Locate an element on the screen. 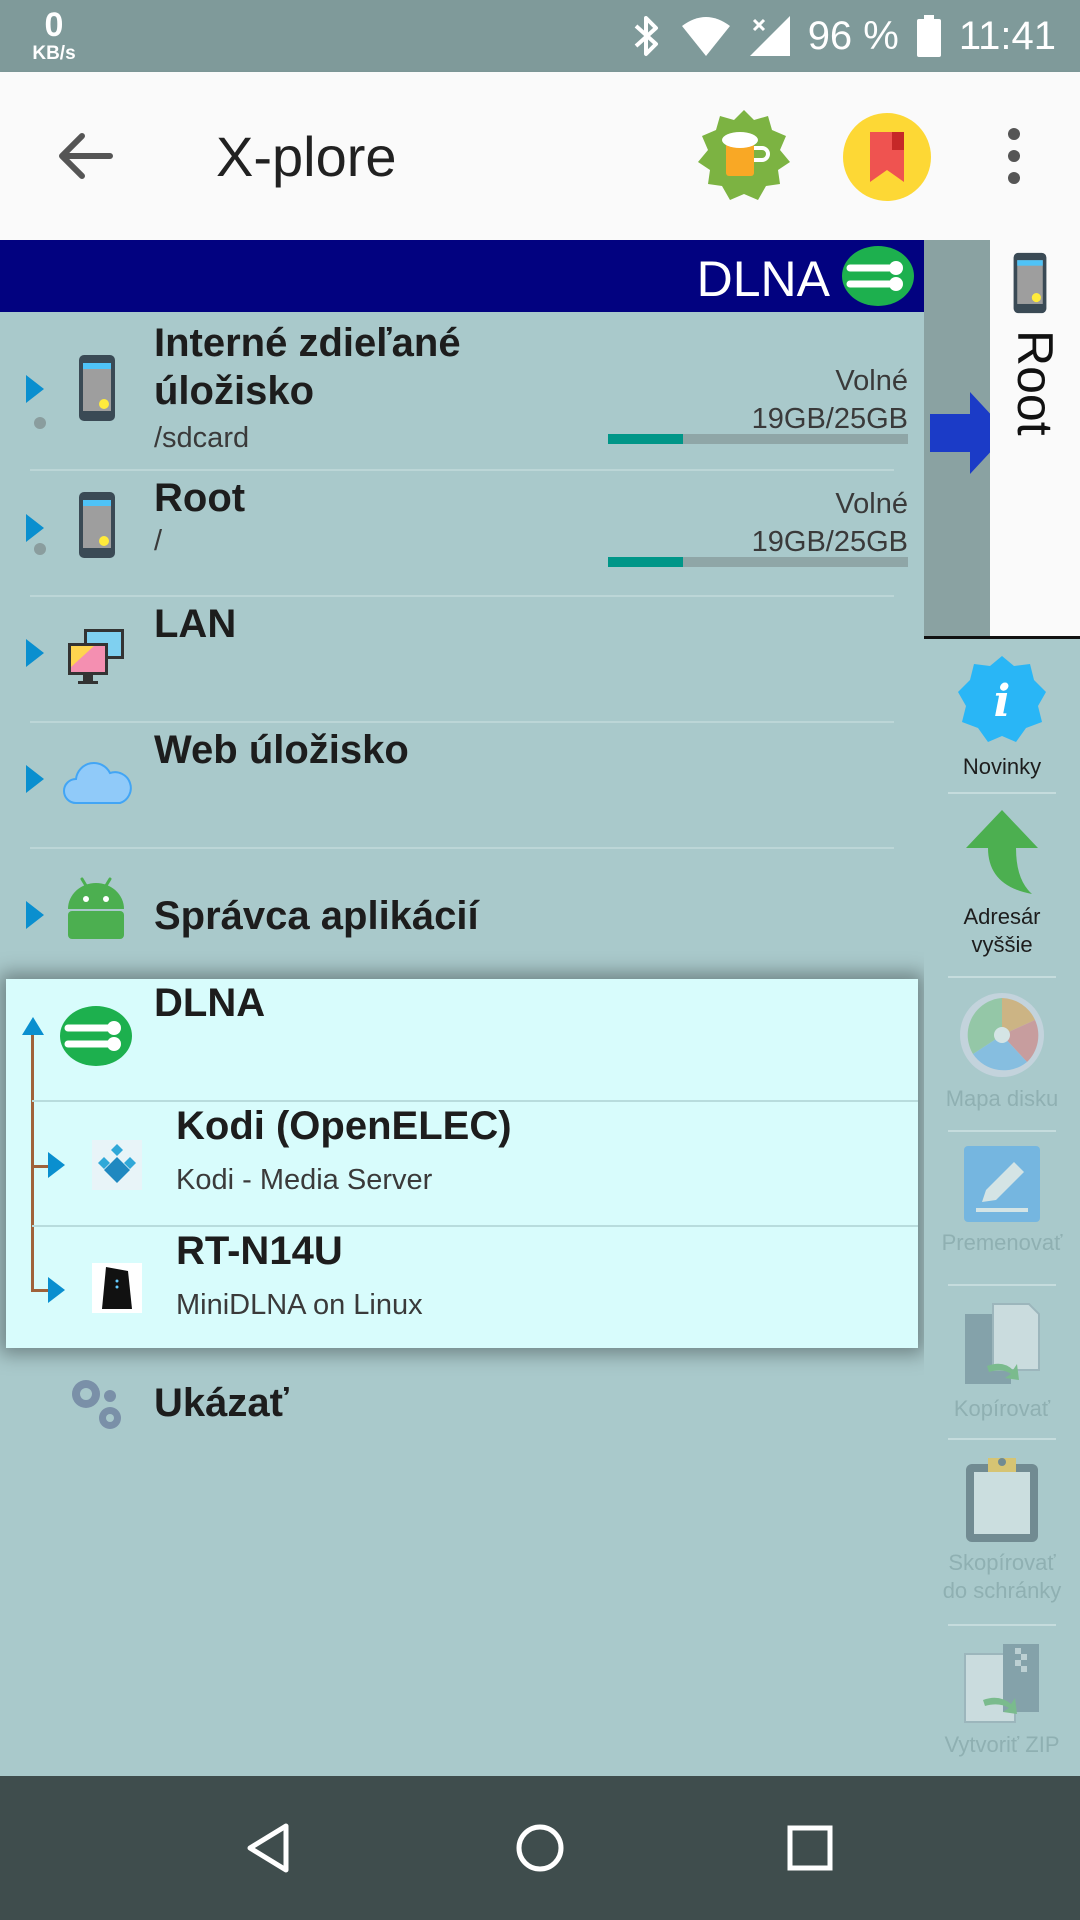 The width and height of the screenshot is (1080, 1920). nav-home-icon is located at coordinates (540, 1848).